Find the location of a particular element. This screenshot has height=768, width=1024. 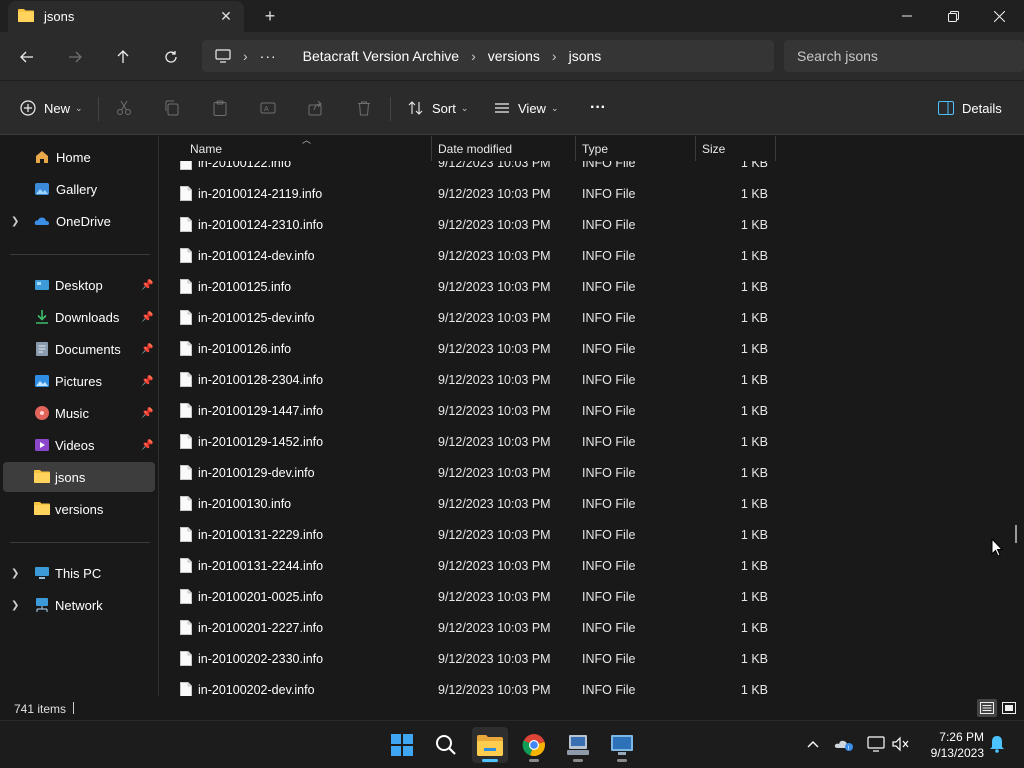

breadcrumb-versions: versions is located at coordinates (514, 56).